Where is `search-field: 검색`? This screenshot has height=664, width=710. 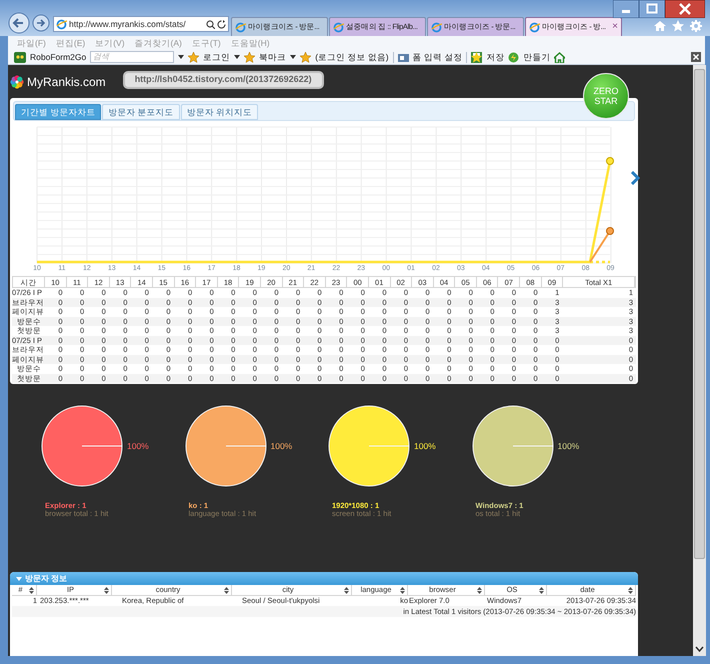
search-field: 검색 is located at coordinates (132, 57).